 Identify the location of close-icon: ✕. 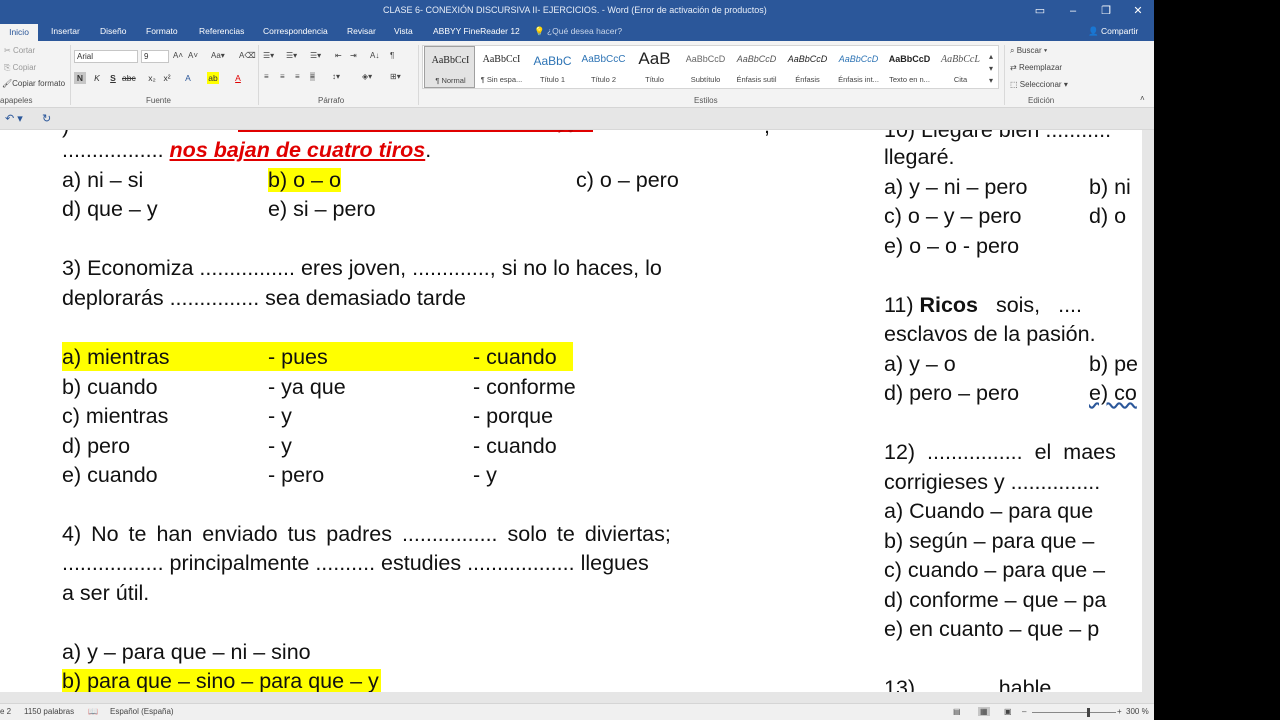
(1138, 11).